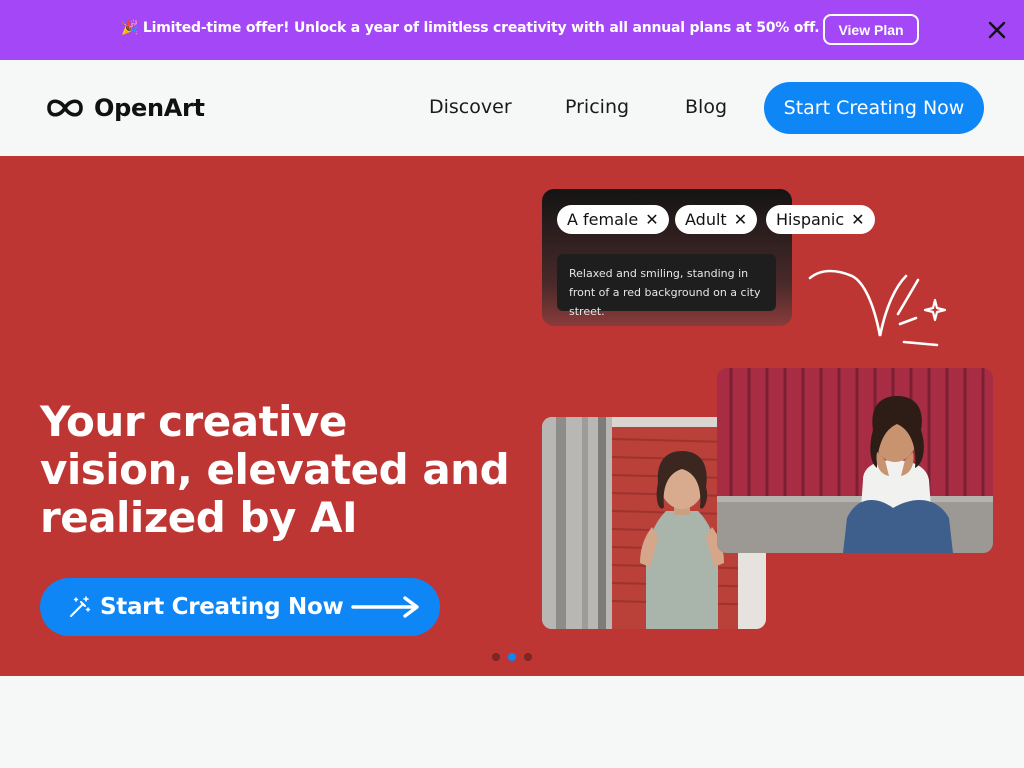 The image size is (1024, 768). I want to click on prompt-chip: A female ✕, so click(613, 219).